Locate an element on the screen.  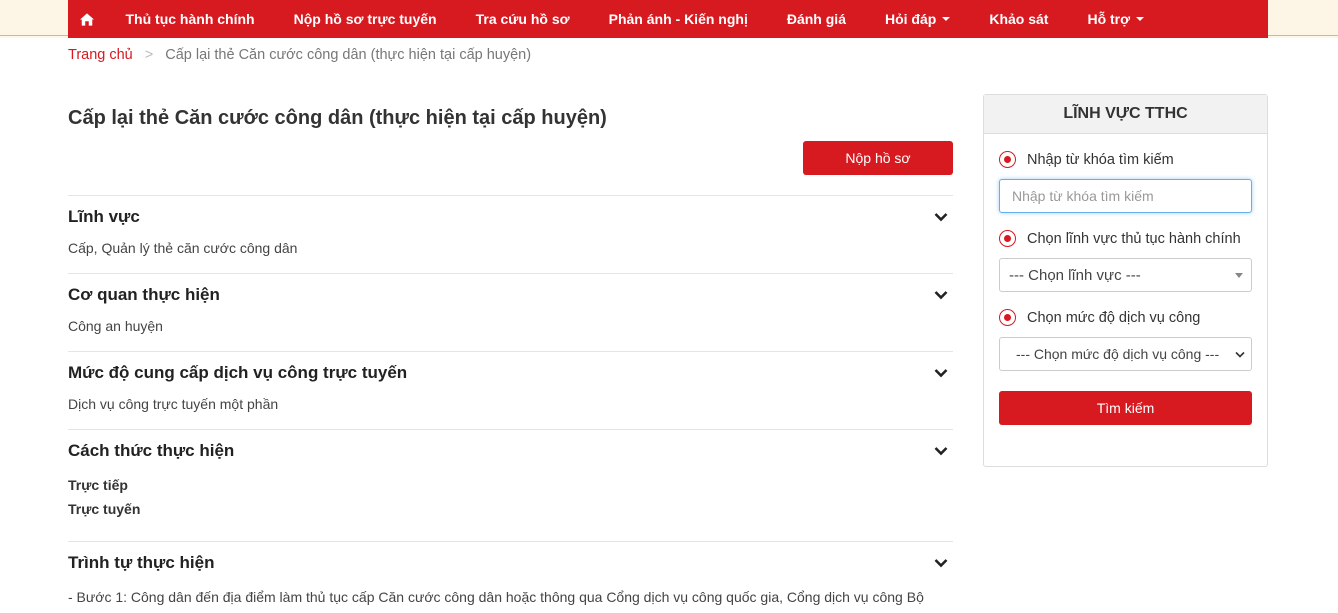
sidebar-title: LĨNH VỰC TTHC is located at coordinates (1125, 114).